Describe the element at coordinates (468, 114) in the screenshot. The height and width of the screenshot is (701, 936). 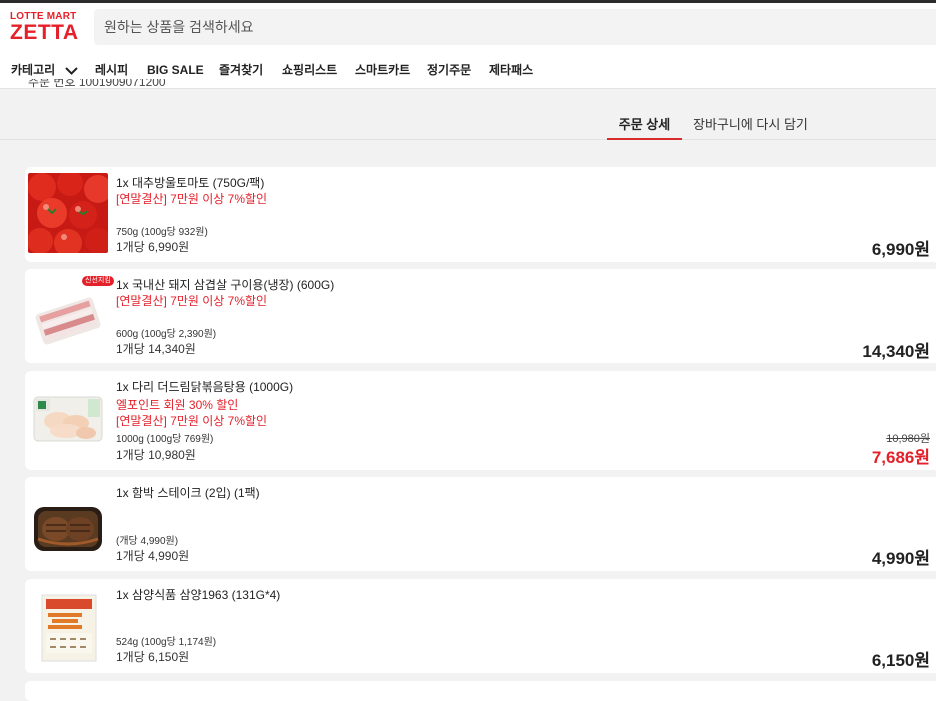
I see `order-tabs: 주문 상세 장바구니에 다시 담기` at that location.